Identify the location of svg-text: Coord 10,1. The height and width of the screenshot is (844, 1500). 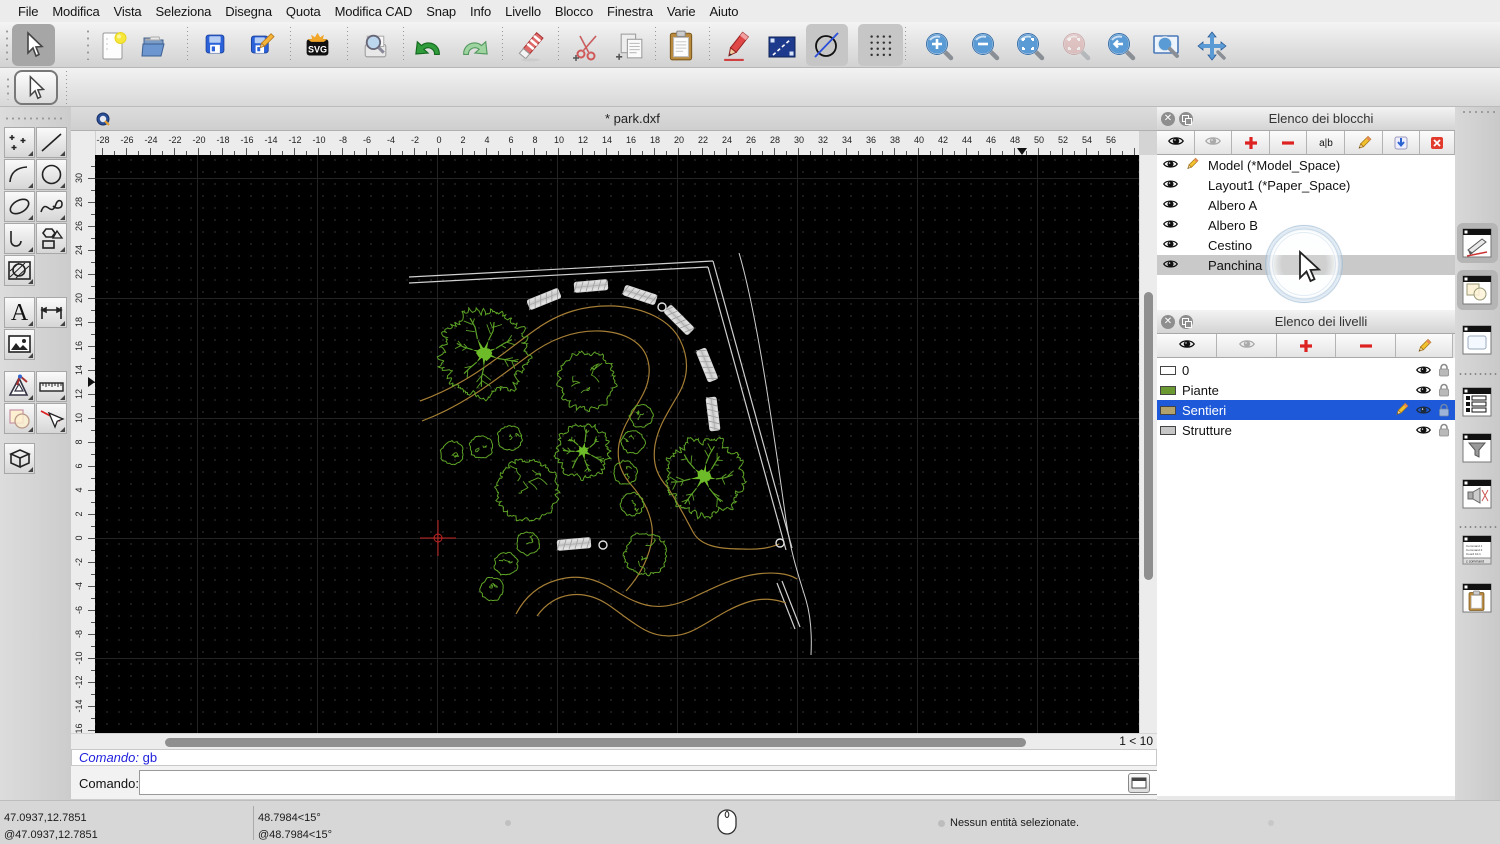
(1473, 554).